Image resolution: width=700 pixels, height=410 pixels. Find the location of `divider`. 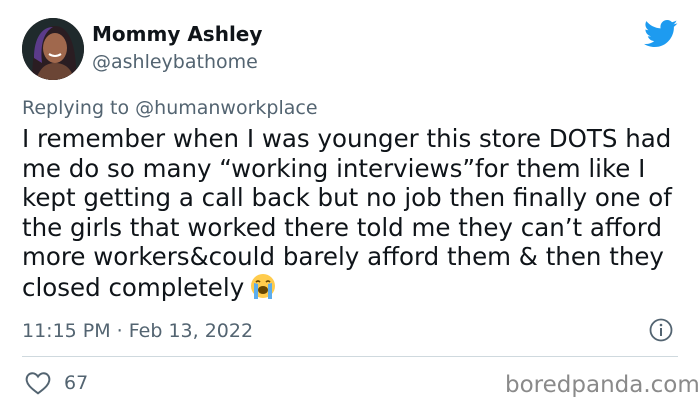

divider is located at coordinates (350, 356).